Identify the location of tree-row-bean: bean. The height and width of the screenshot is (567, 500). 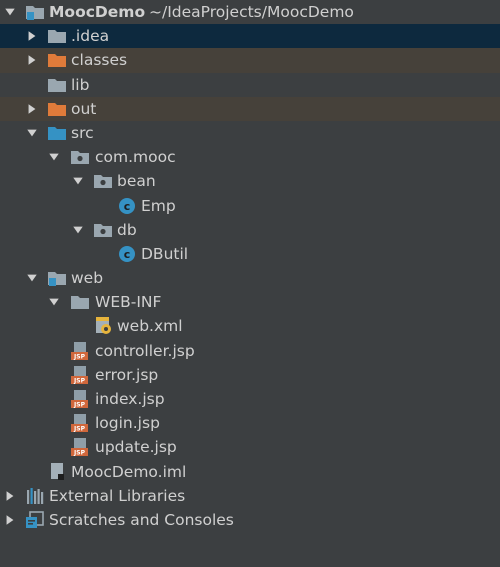
(250, 181).